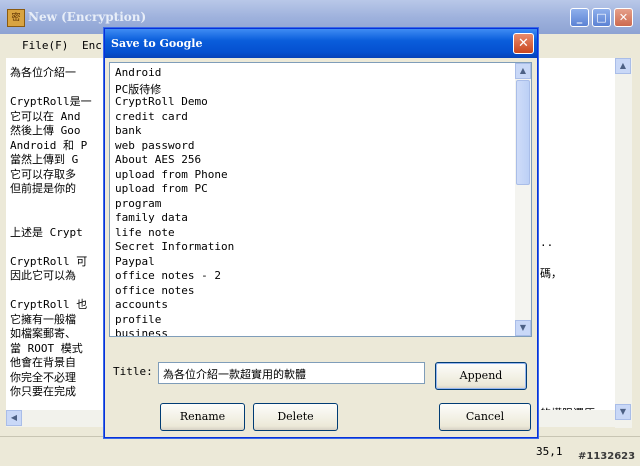  Describe the element at coordinates (138, 319) in the screenshot. I see `list-item: profile` at that location.